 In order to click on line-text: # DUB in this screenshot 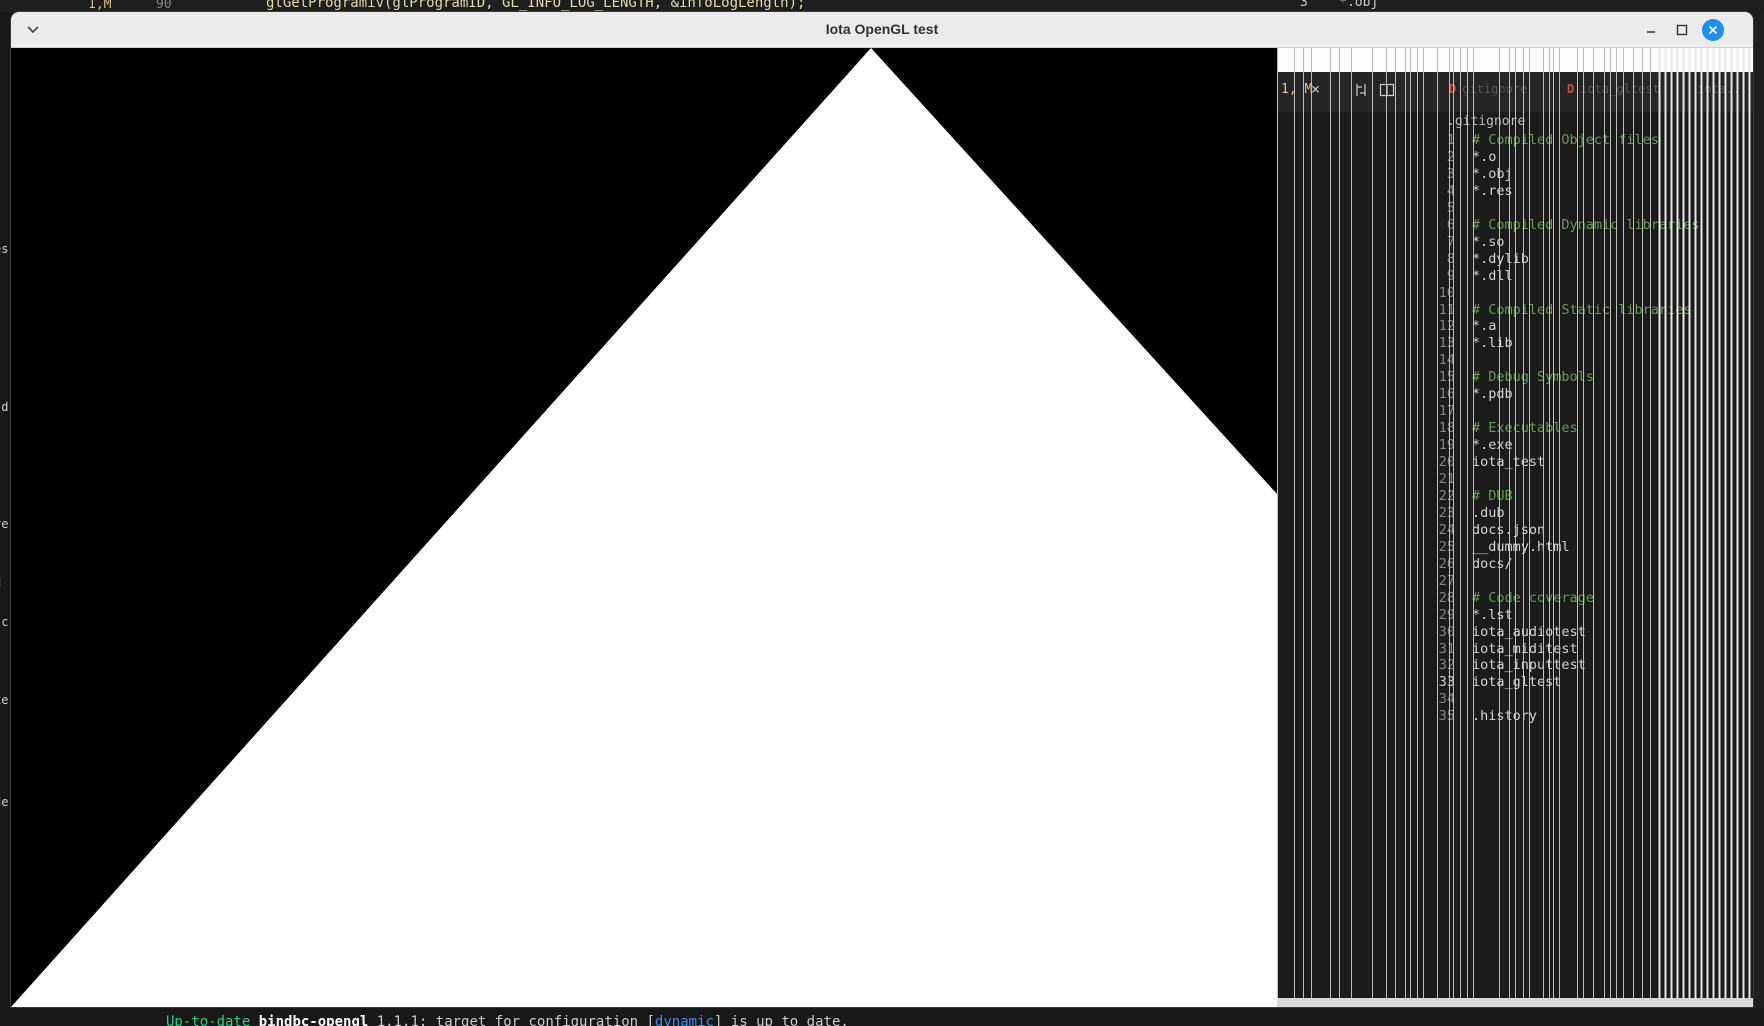, I will do `click(1492, 495)`.